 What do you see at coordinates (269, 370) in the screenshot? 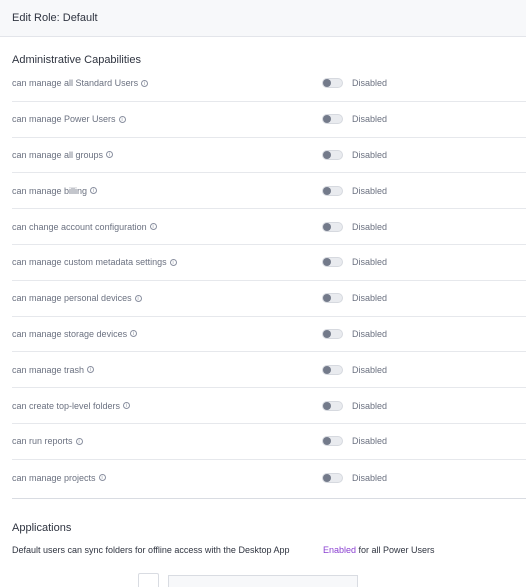
I see `capability-row-manage-trash: can manage trash i Disabled` at bounding box center [269, 370].